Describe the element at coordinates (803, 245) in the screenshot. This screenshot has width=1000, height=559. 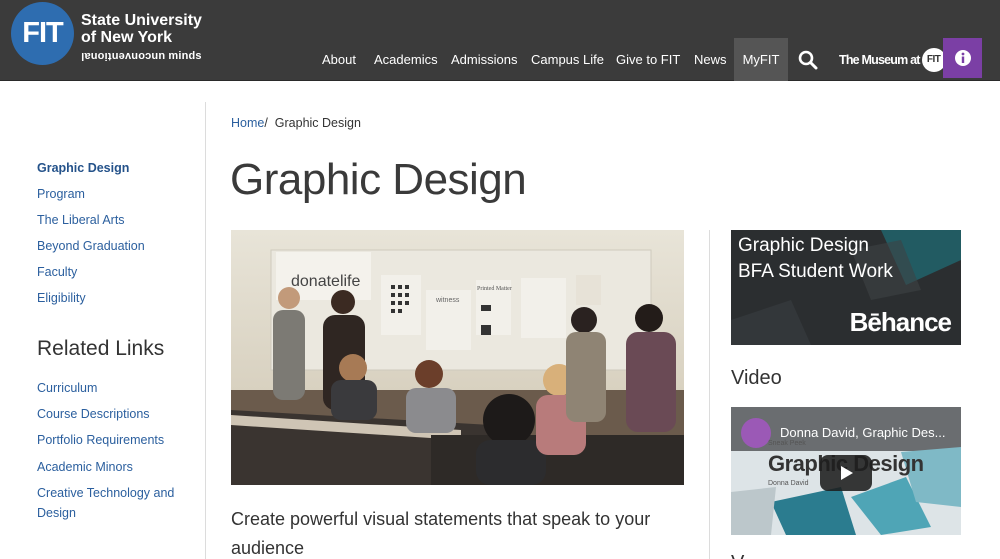
I see `behance-title-line-1: Graphic Design` at that location.